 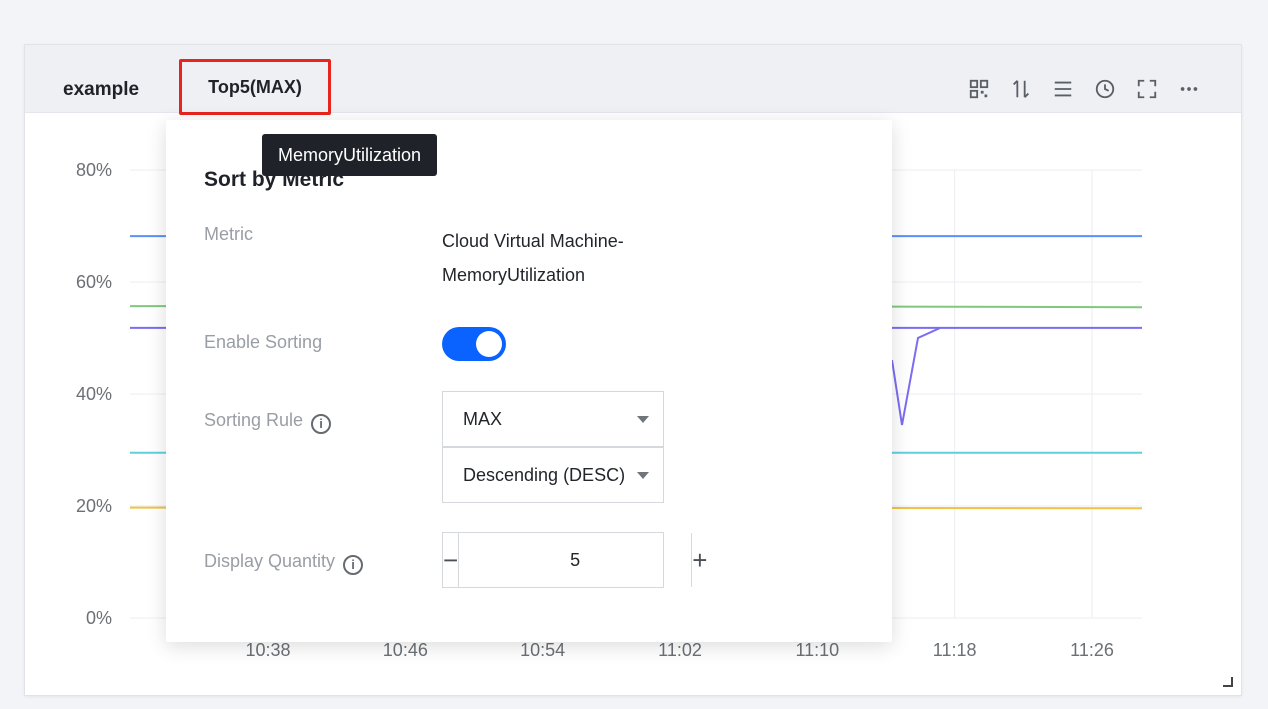 What do you see at coordinates (533, 241) in the screenshot?
I see `metric-value-line1: Cloud Virtual Machine-` at bounding box center [533, 241].